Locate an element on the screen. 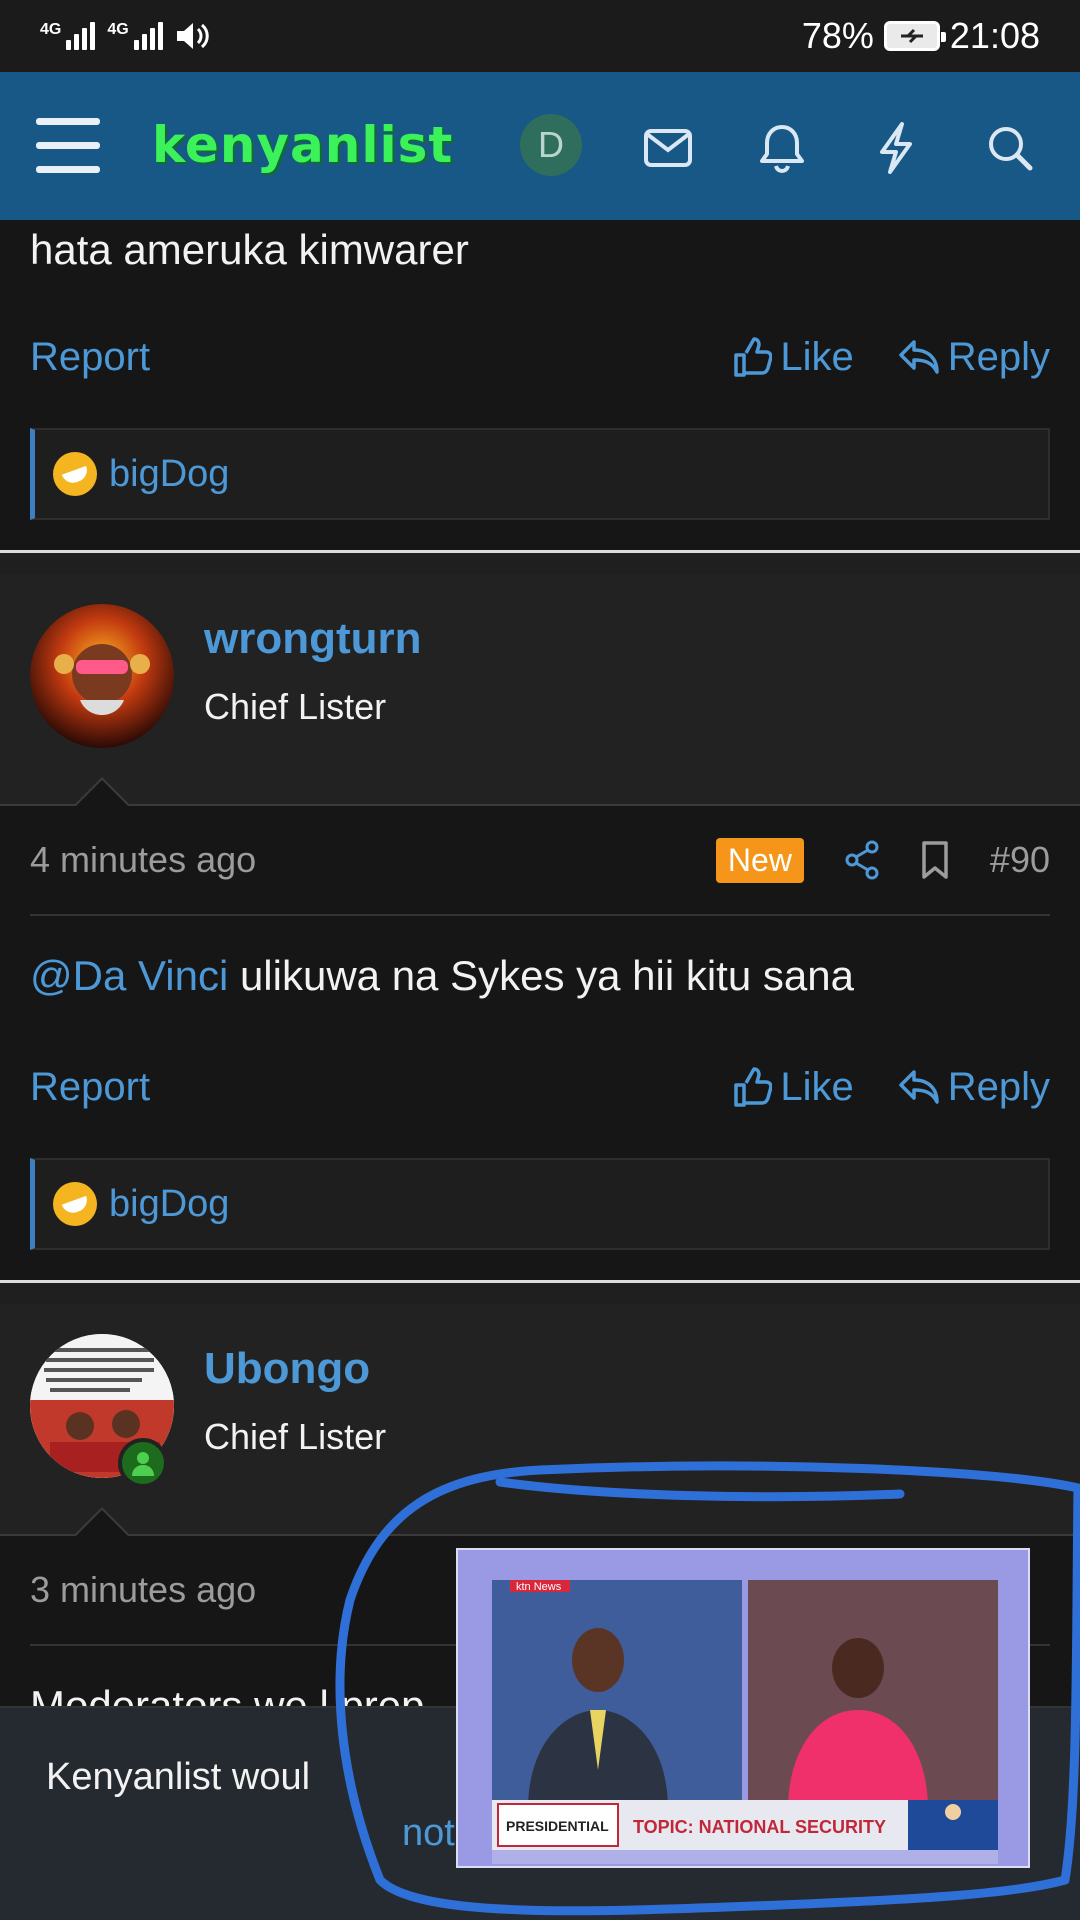  network-type-1: 4G is located at coordinates (51, 29).